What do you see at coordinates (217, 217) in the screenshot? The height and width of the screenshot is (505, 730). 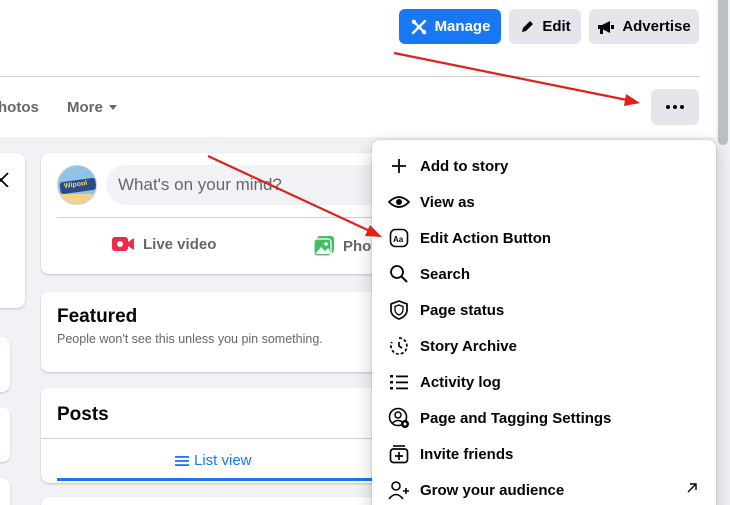 I see `composer-divider` at bounding box center [217, 217].